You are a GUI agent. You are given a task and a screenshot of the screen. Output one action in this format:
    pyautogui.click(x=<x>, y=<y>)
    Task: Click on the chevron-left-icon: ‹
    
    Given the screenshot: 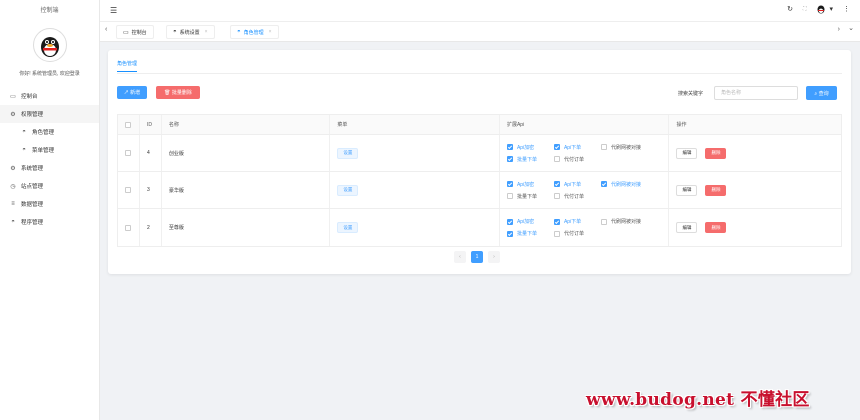 What is the action you would take?
    pyautogui.click(x=106, y=29)
    